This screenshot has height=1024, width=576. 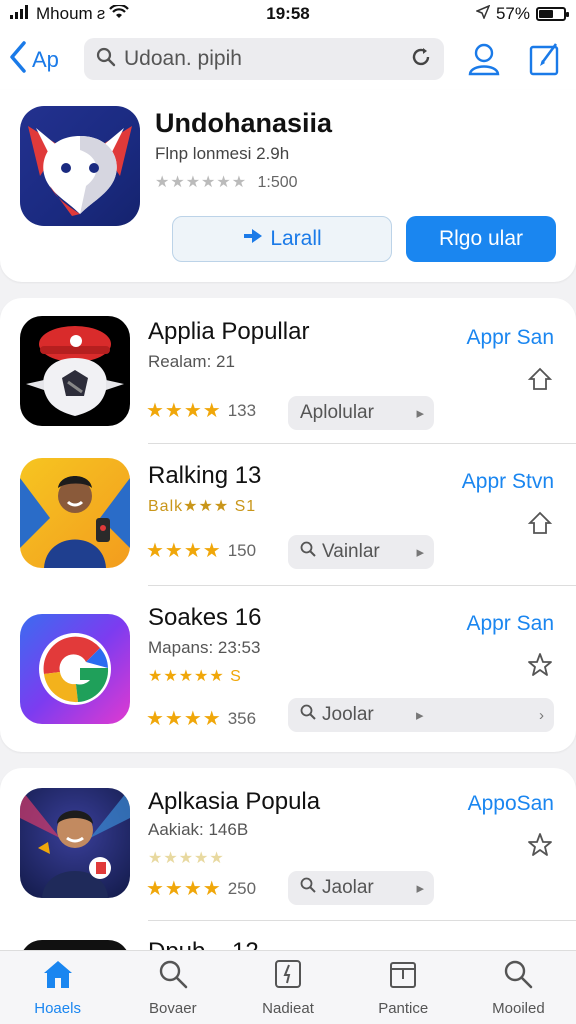 I want to click on rating-count: 150, so click(x=242, y=550).